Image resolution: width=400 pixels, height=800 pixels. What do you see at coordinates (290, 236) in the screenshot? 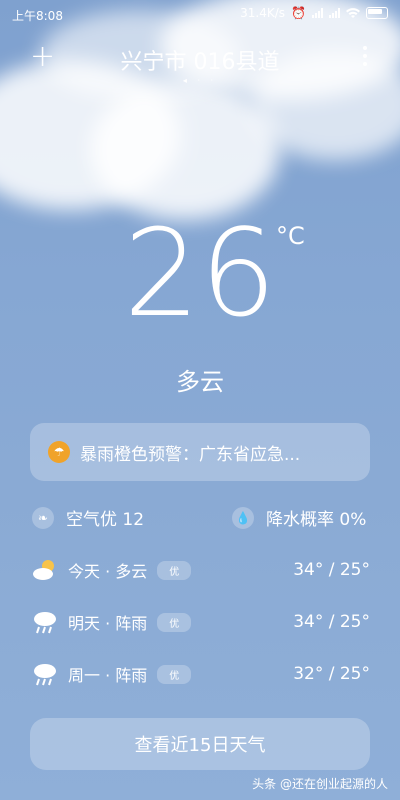
I see `temperature-unit: °C` at bounding box center [290, 236].